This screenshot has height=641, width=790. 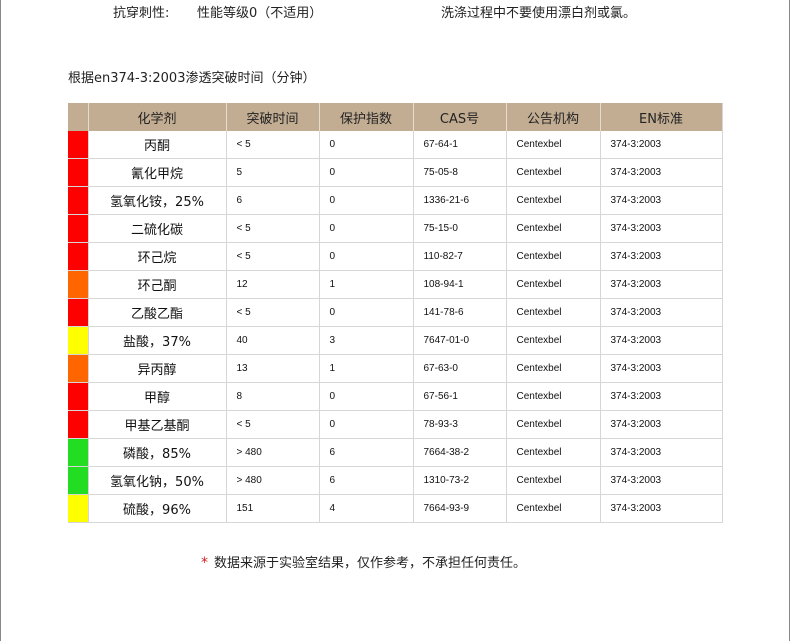 I want to click on cas-number-cell: 110-82-7, so click(x=460, y=256).